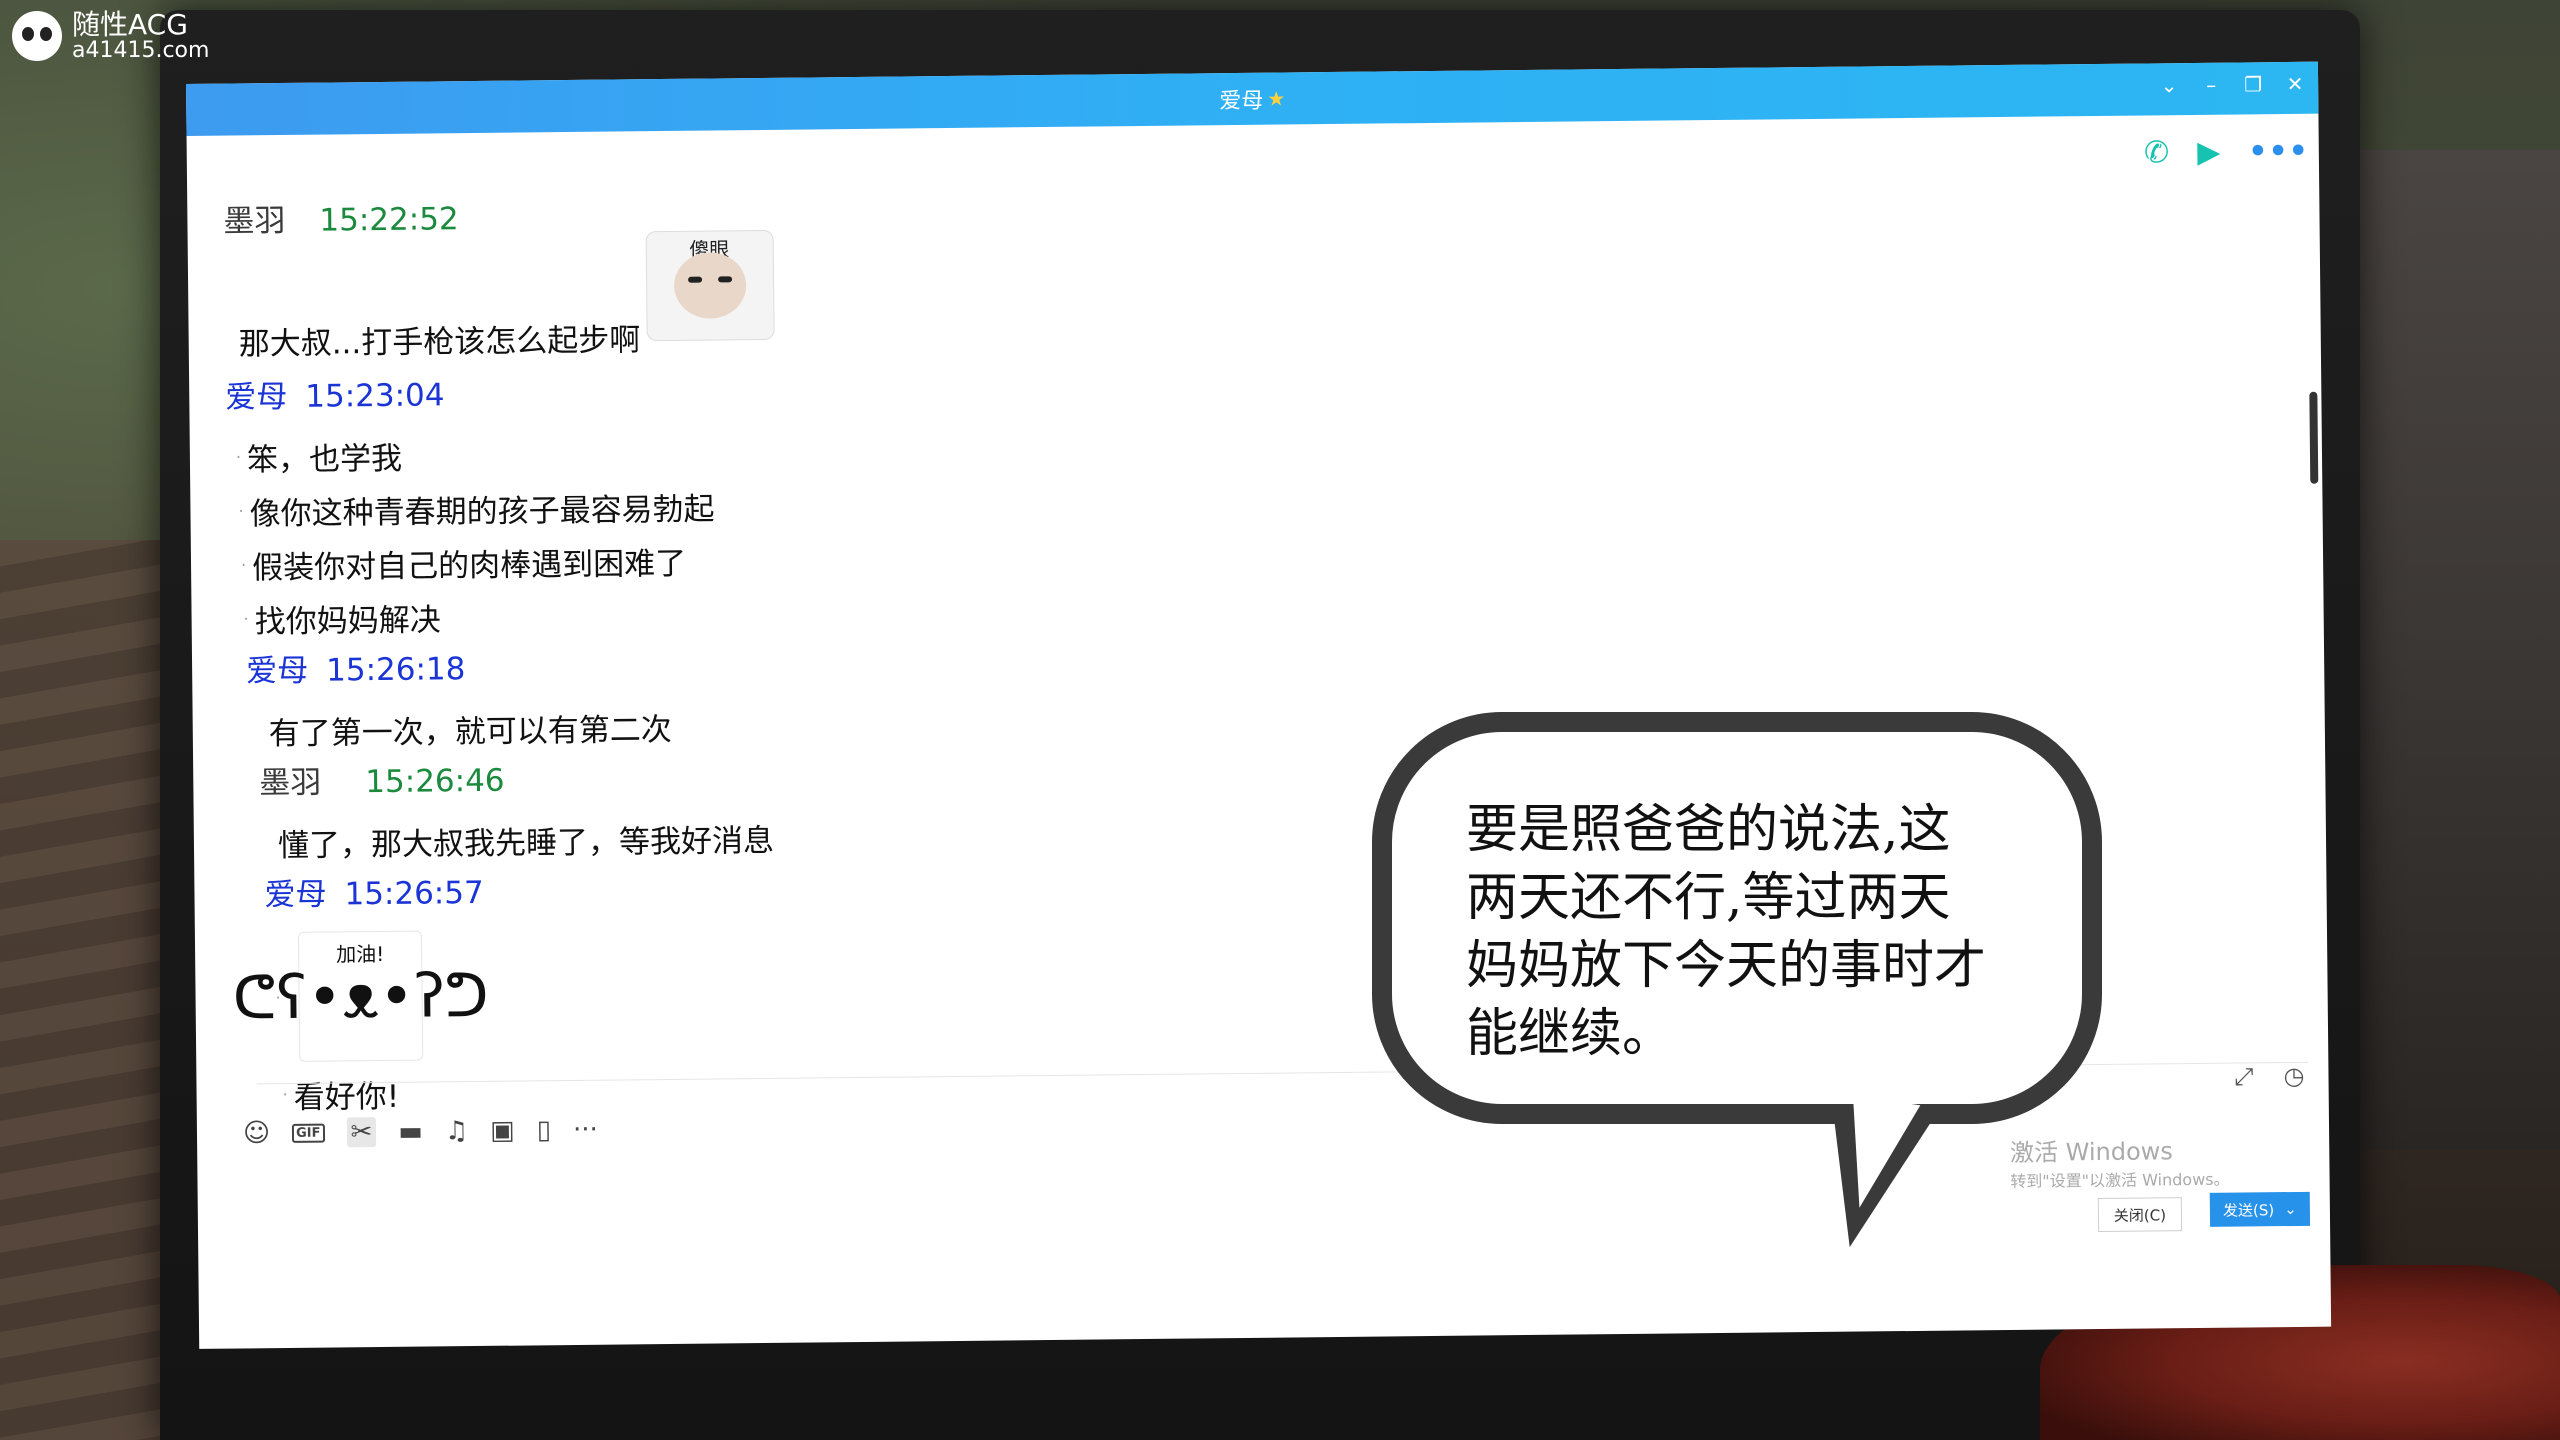 The image size is (2560, 1440). Describe the element at coordinates (37, 36) in the screenshot. I see `panda-logo-icon` at that location.